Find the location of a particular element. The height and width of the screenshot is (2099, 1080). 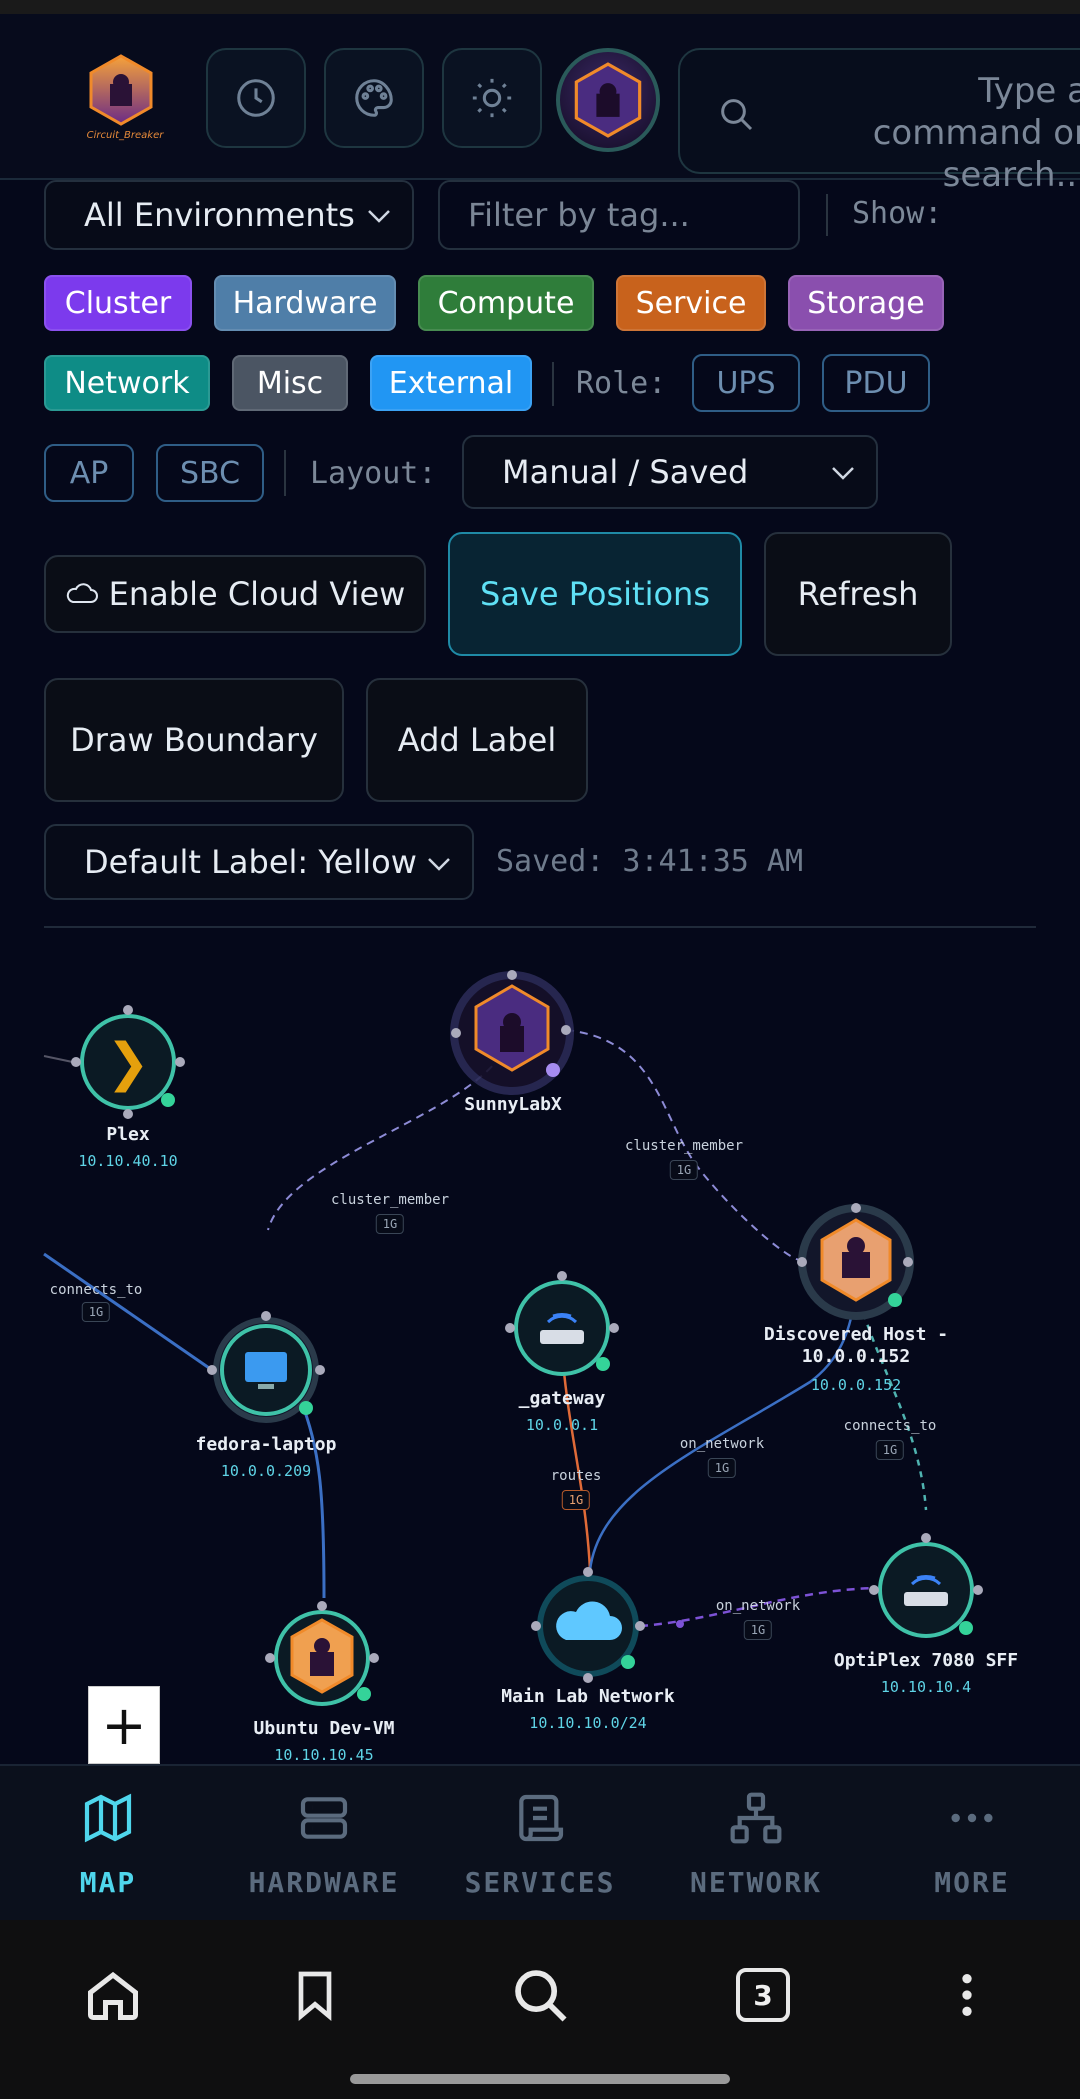

nav-network: NETWORK is located at coordinates (756, 1844).